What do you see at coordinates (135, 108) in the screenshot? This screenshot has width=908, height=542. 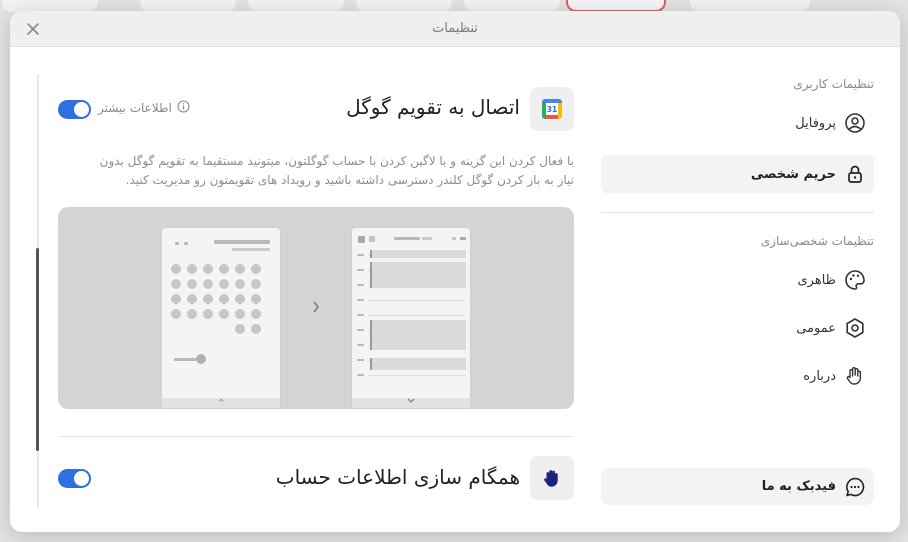 I see `more-info-label: اطلاعات بیشتر` at bounding box center [135, 108].